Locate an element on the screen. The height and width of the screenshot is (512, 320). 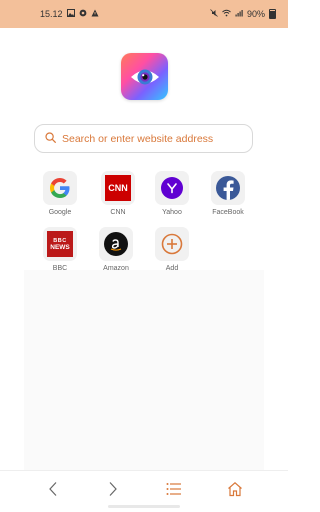
shortcut-amazon: Amazon is located at coordinates (116, 249).